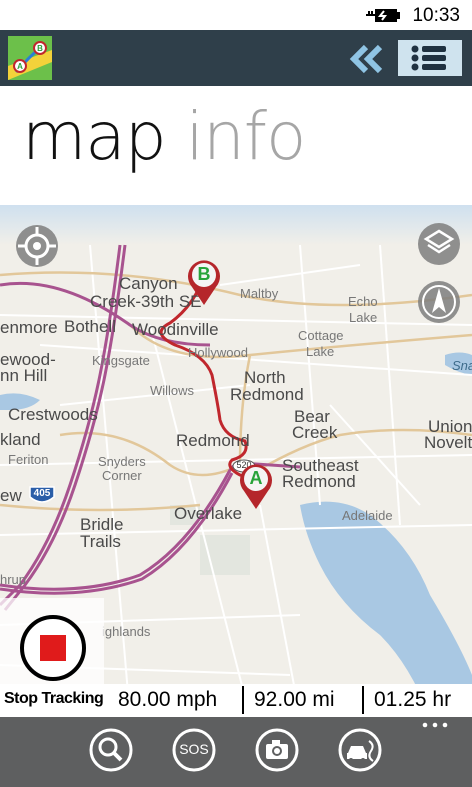 Image resolution: width=472 pixels, height=787 pixels. I want to click on marker-letter: A, so click(256, 478).